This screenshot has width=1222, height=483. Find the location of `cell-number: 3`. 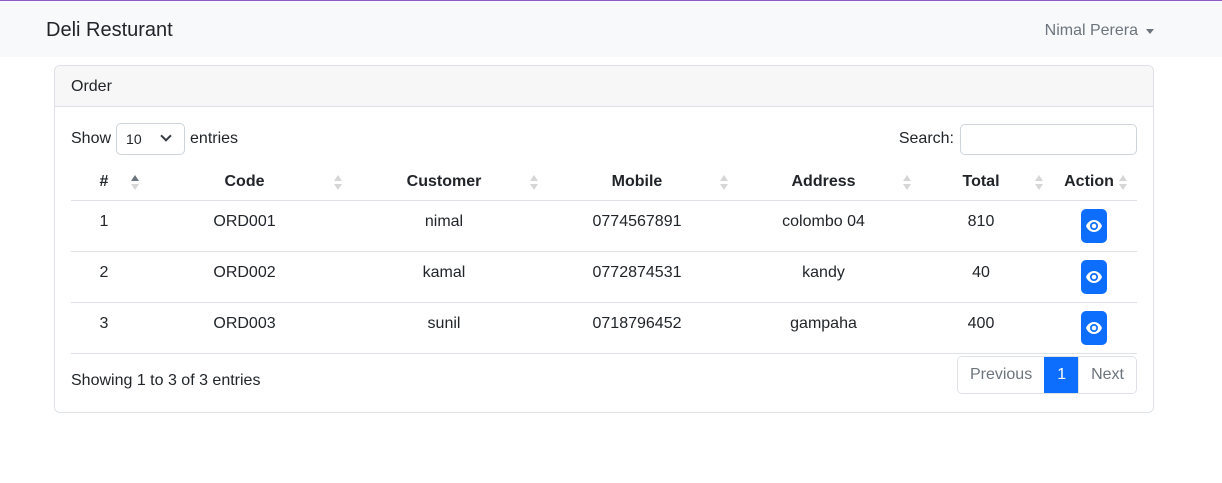

cell-number: 3 is located at coordinates (110, 328).